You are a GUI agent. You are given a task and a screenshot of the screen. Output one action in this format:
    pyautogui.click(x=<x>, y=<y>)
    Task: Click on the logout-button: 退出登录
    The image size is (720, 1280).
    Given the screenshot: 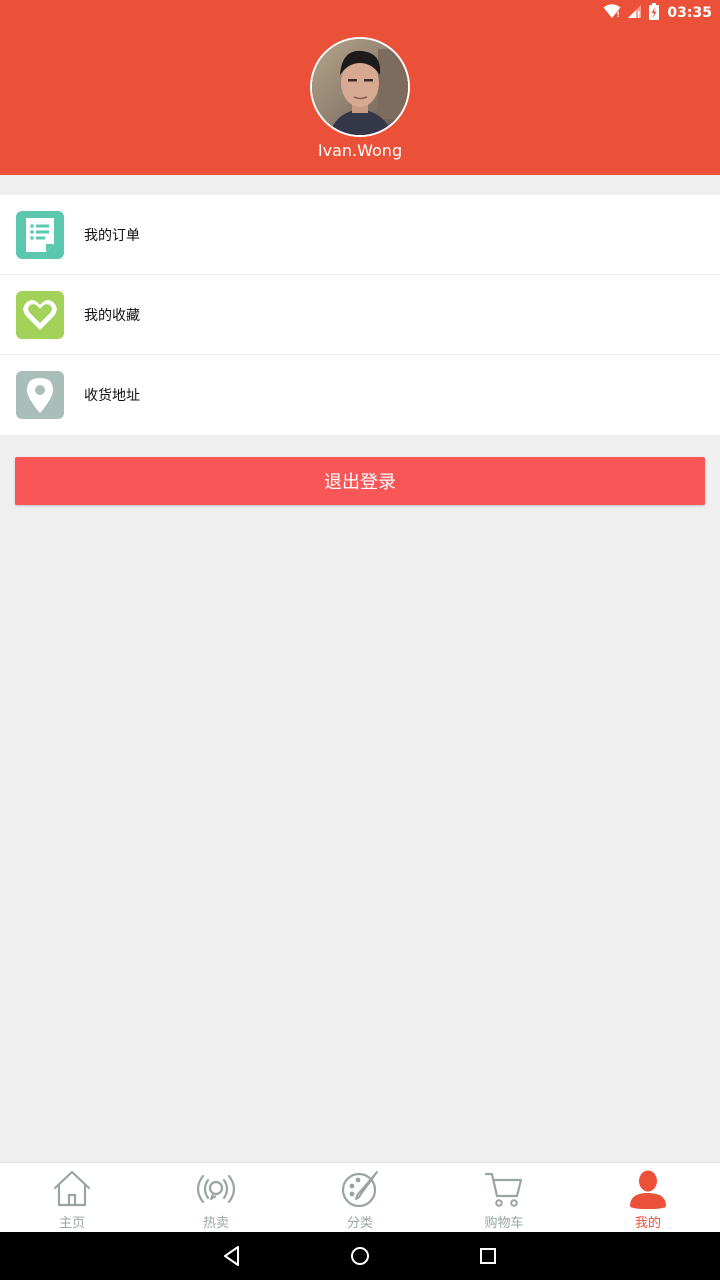 What is the action you would take?
    pyautogui.click(x=360, y=481)
    